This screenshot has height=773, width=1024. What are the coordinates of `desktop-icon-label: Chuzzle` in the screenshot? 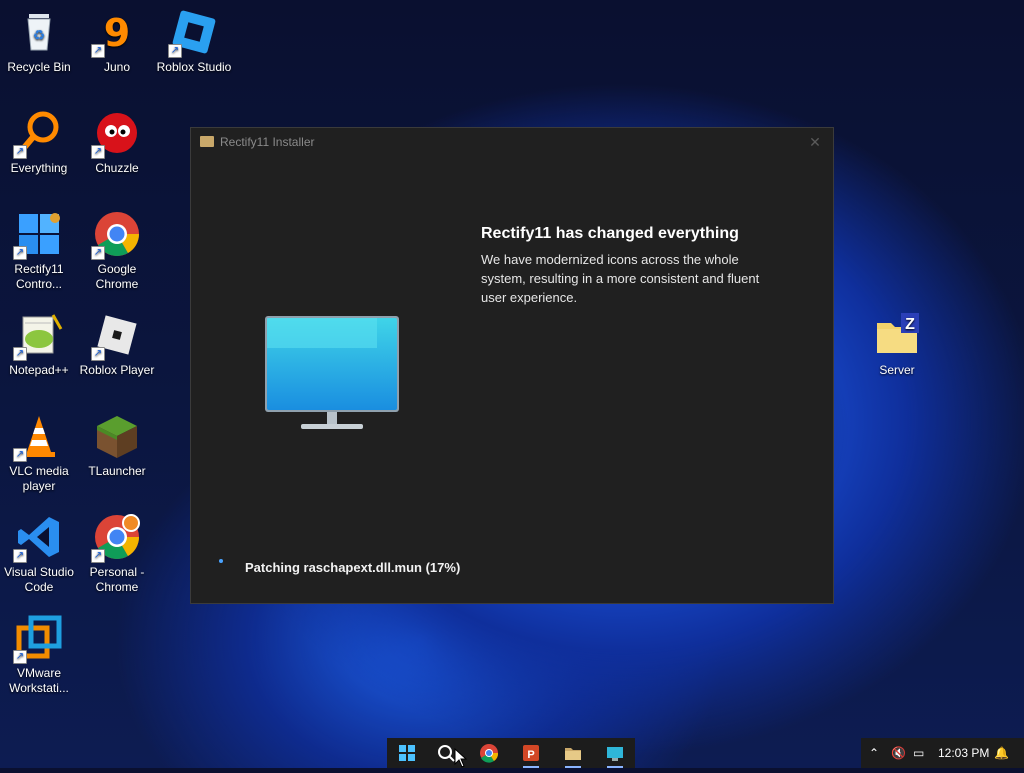 It's located at (117, 168).